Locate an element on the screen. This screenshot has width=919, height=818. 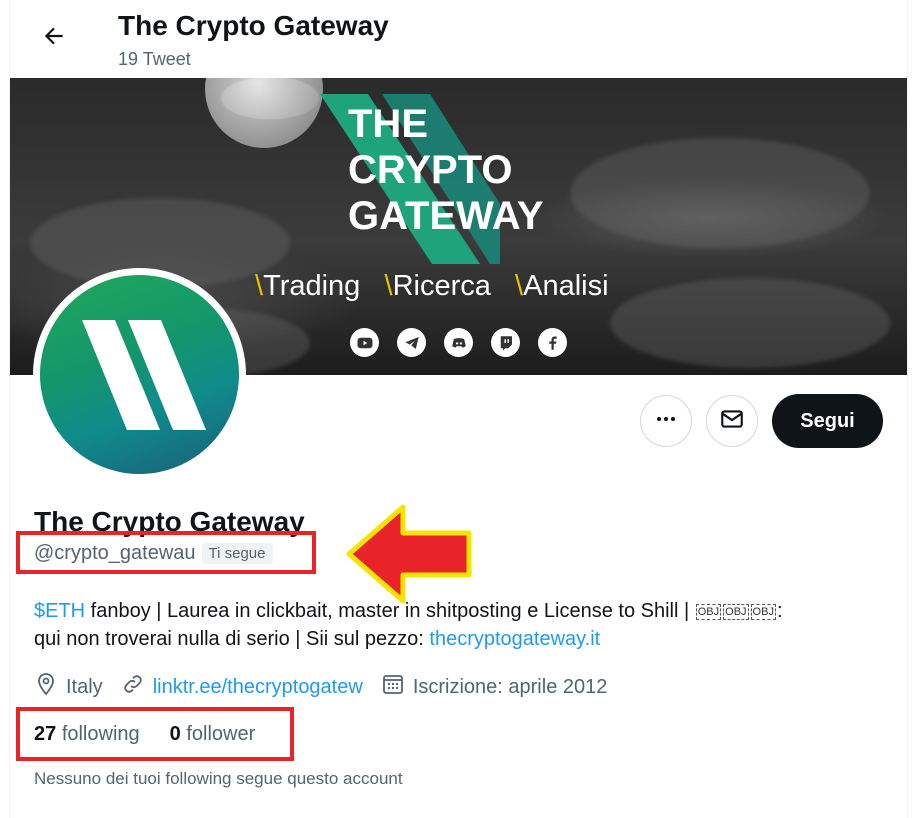
back-button is located at coordinates (54, 38).